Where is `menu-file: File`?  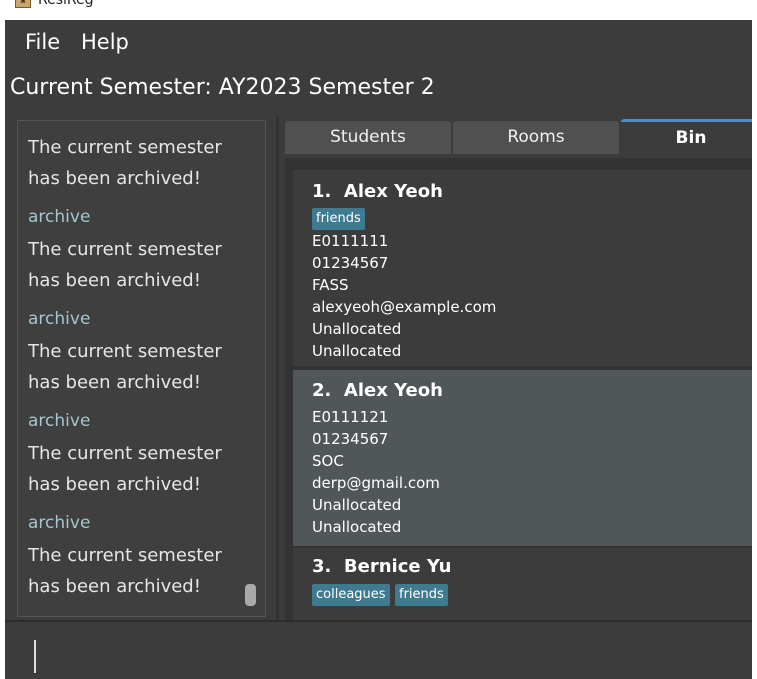 menu-file: File is located at coordinates (42, 42).